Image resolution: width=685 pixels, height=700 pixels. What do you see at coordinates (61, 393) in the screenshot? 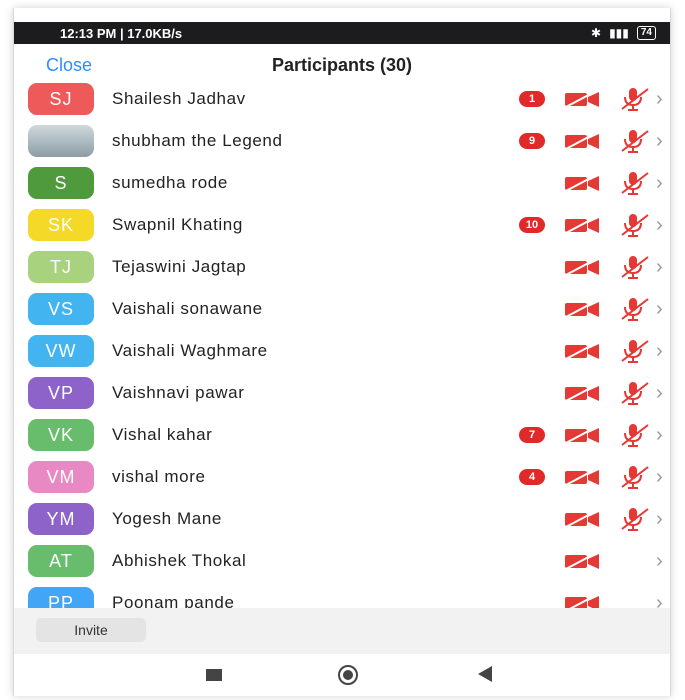
I see `avatar: VP` at bounding box center [61, 393].